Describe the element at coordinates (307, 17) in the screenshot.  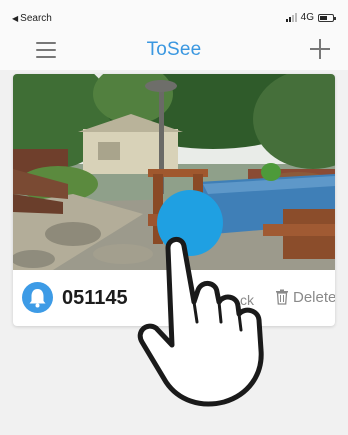
I see `network-label: 4G` at that location.